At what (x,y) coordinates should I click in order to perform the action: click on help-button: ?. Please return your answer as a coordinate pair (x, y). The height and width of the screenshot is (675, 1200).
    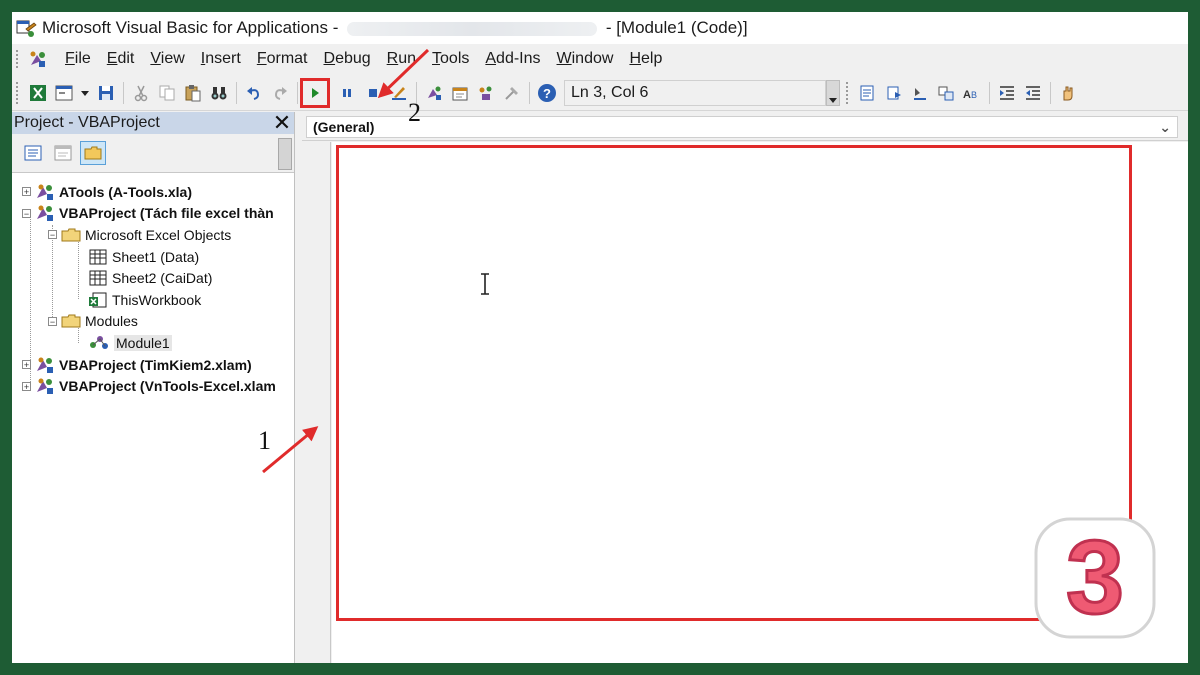
    Looking at the image, I should click on (547, 93).